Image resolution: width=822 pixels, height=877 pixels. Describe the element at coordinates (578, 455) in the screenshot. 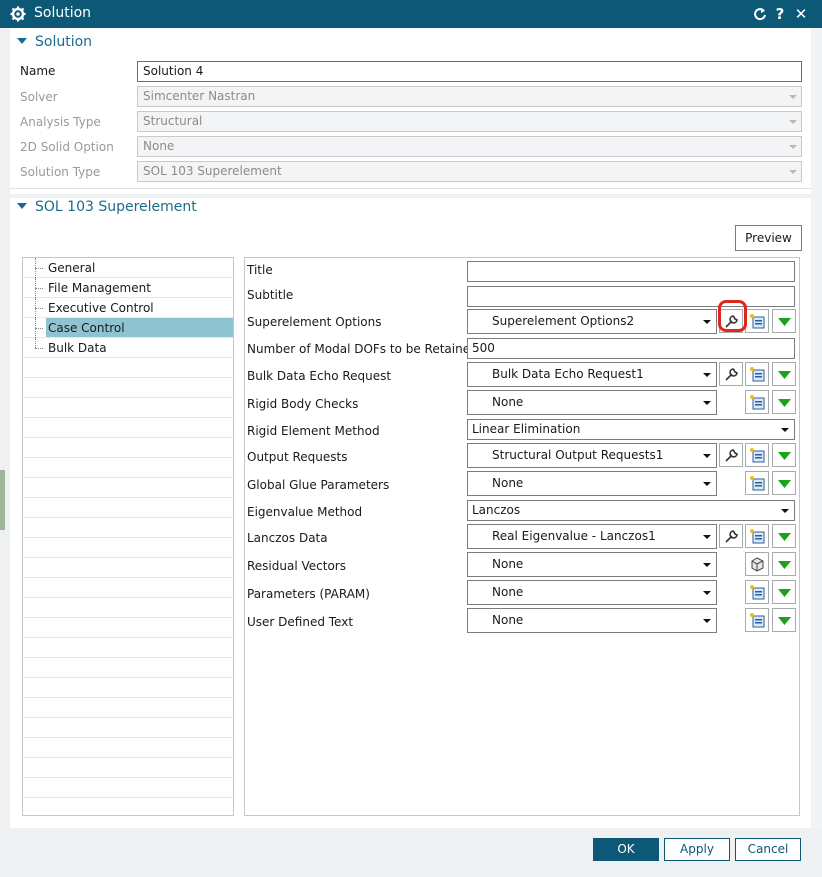

I see `output-requests-value: Structural Output Requests1` at that location.